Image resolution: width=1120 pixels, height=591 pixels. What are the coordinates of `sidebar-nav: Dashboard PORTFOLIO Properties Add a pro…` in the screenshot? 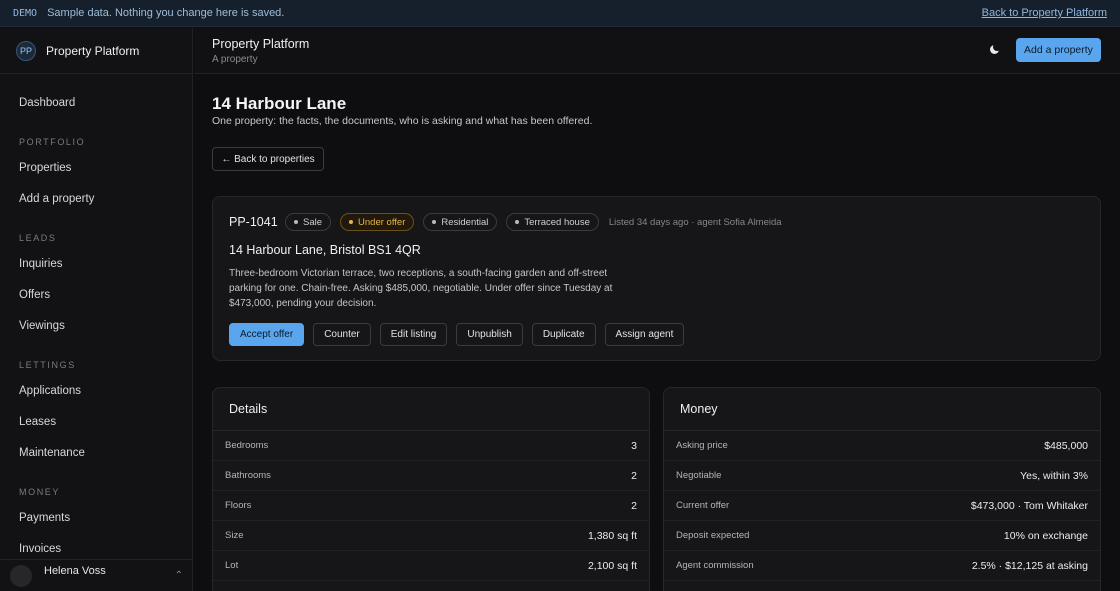 It's located at (96, 319).